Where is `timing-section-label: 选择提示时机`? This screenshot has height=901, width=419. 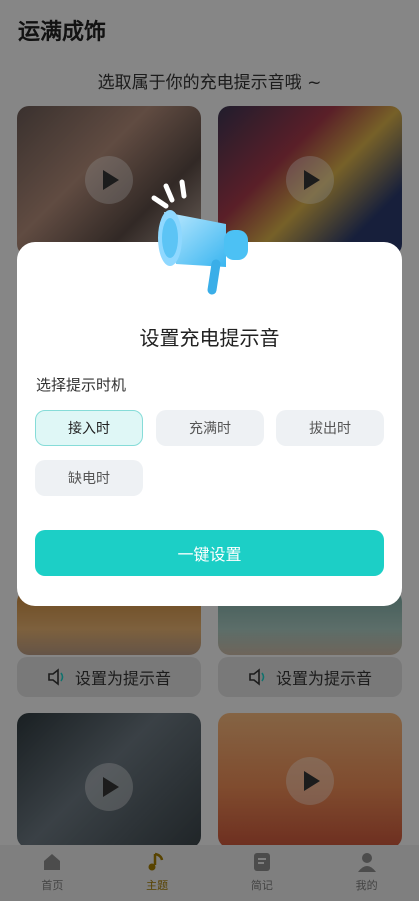 timing-section-label: 选择提示时机 is located at coordinates (81, 385).